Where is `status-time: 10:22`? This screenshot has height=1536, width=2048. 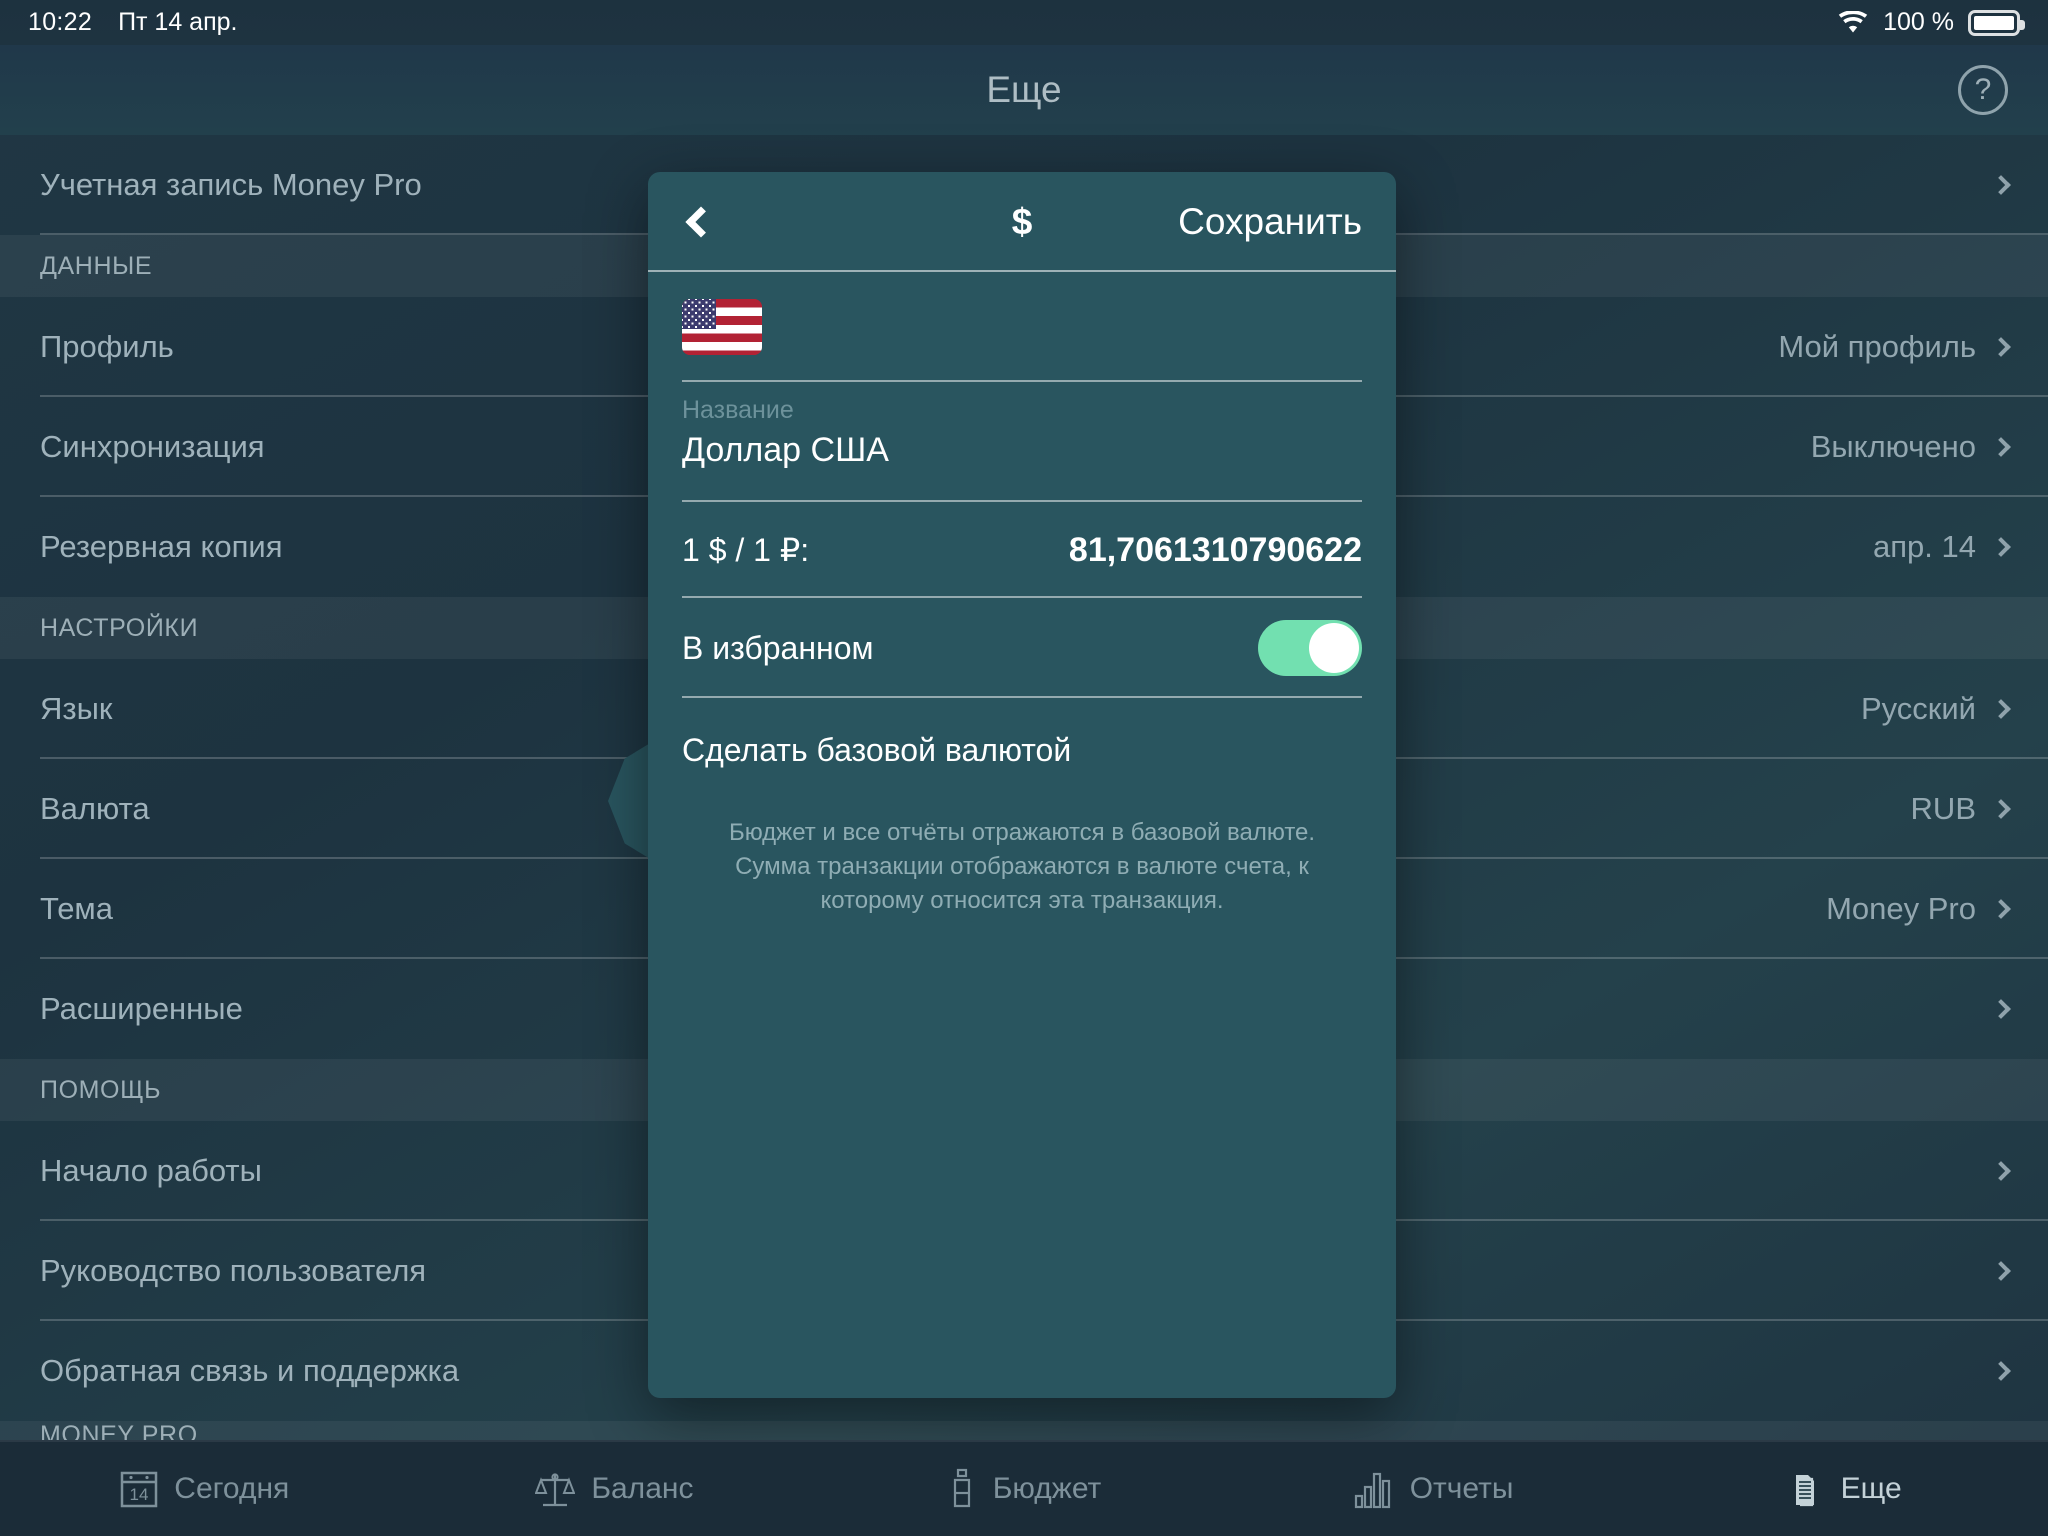
status-time: 10:22 is located at coordinates (60, 22).